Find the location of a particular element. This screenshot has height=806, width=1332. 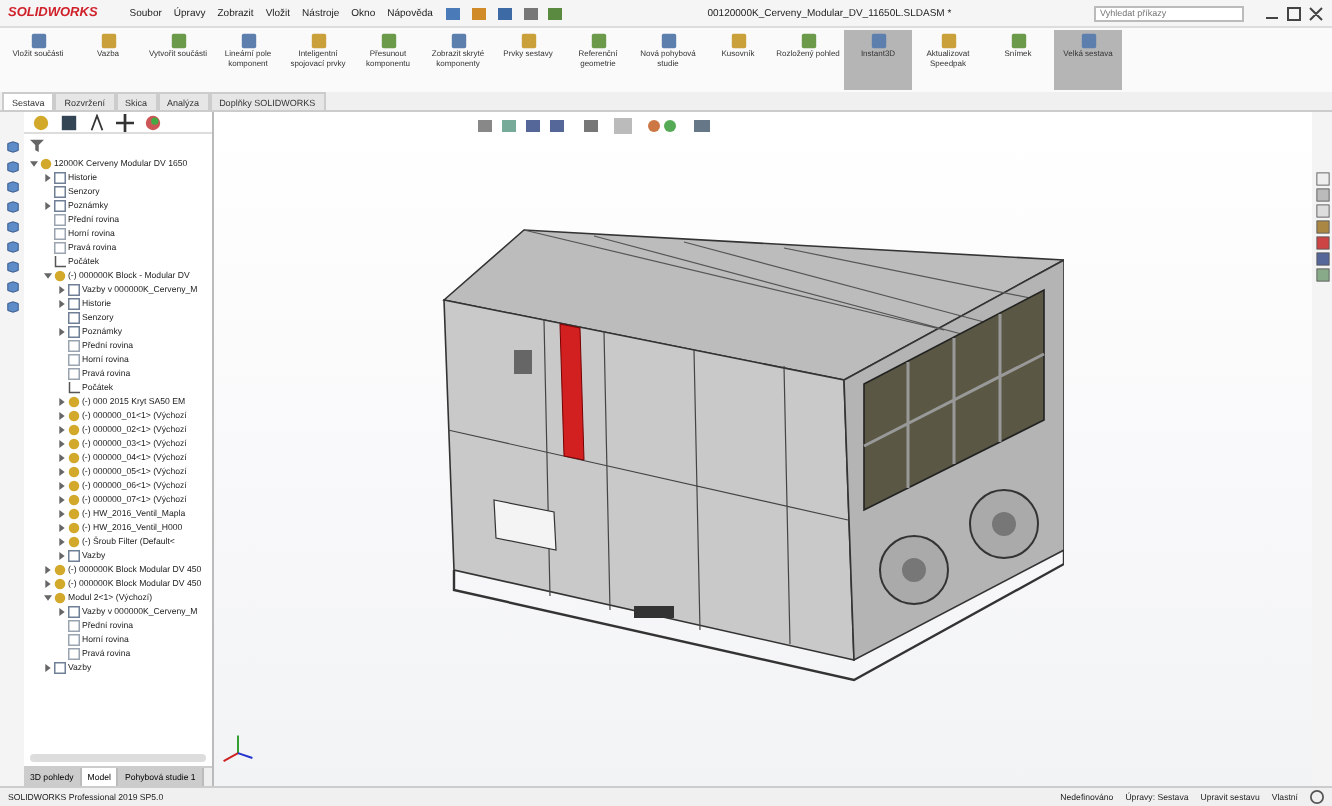

window-controls-icon is located at coordinates (1294, 13).